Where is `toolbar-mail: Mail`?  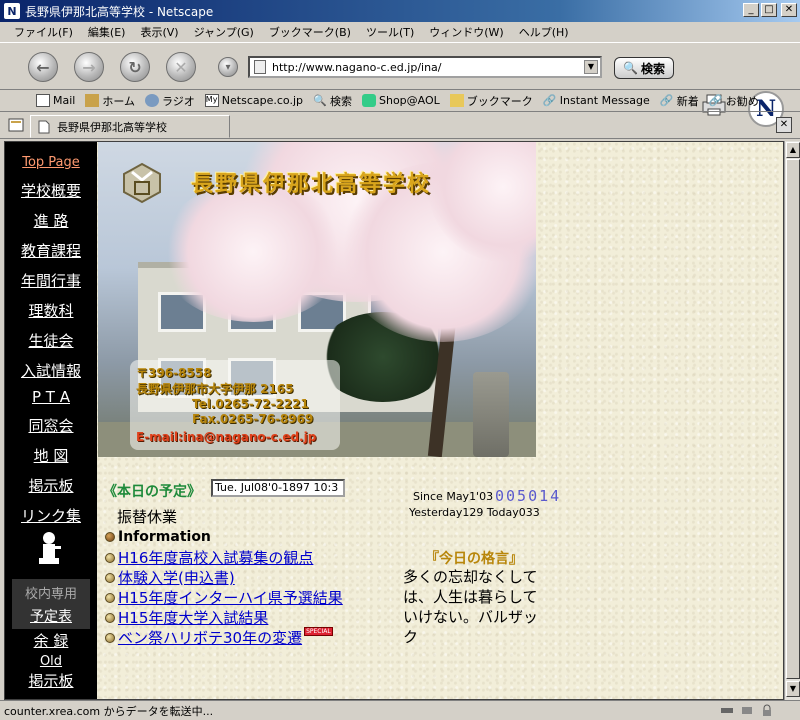
toolbar-mail: Mail is located at coordinates (55, 100).